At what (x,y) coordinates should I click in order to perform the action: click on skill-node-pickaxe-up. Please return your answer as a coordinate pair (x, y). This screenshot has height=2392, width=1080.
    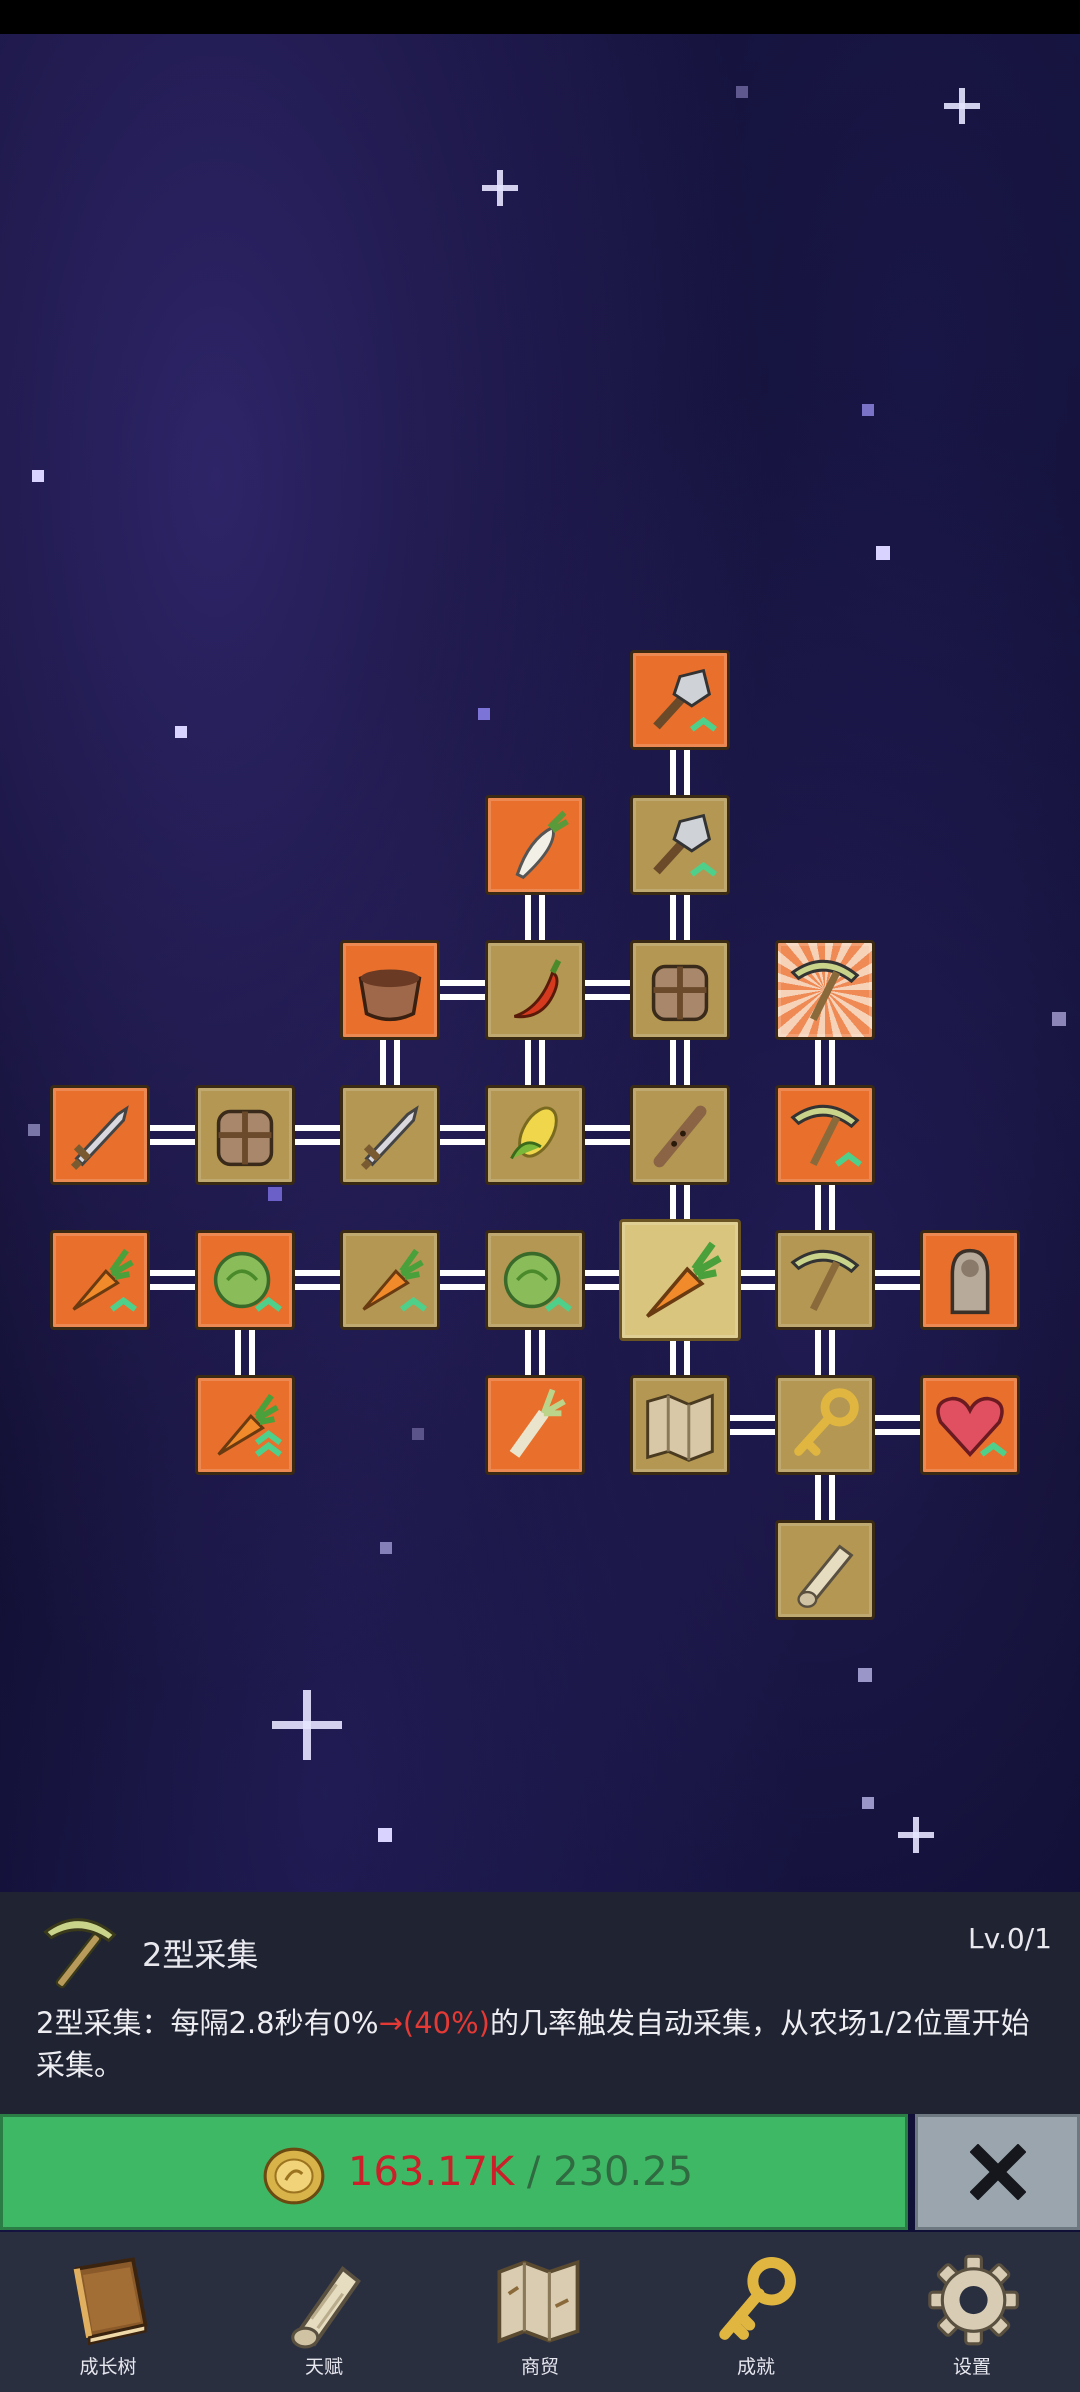
    Looking at the image, I should click on (825, 1135).